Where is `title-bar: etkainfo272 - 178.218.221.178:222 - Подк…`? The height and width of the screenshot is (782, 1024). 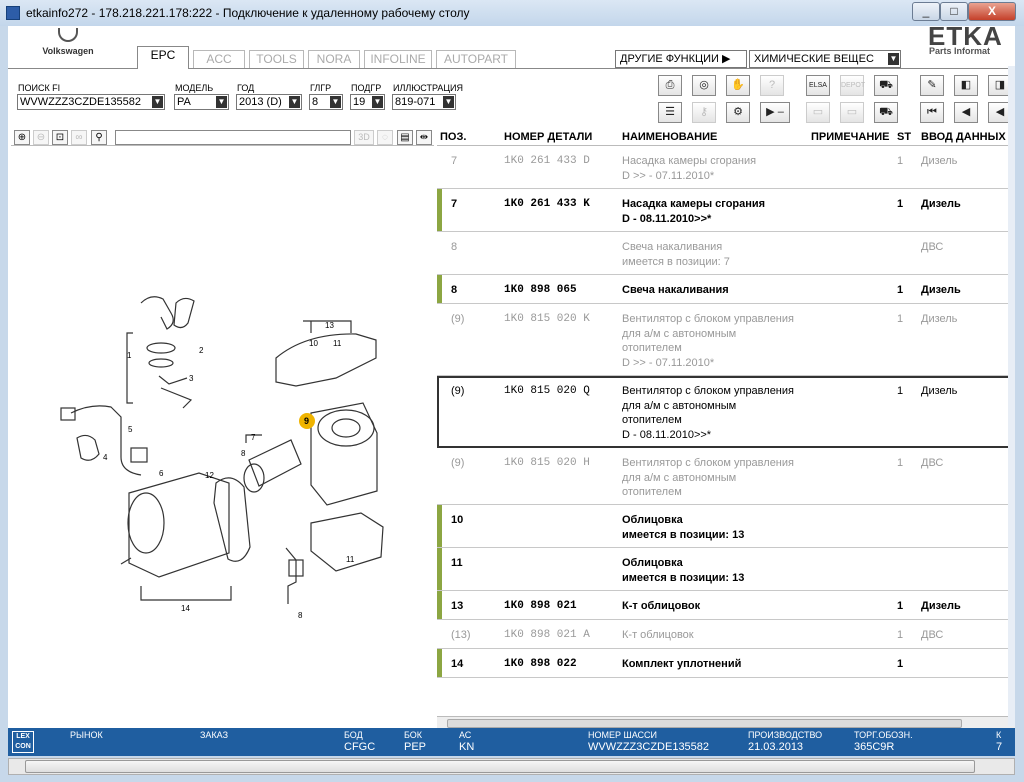 title-bar: etkainfo272 - 178.218.221.178:222 - Подк… is located at coordinates (512, 13).